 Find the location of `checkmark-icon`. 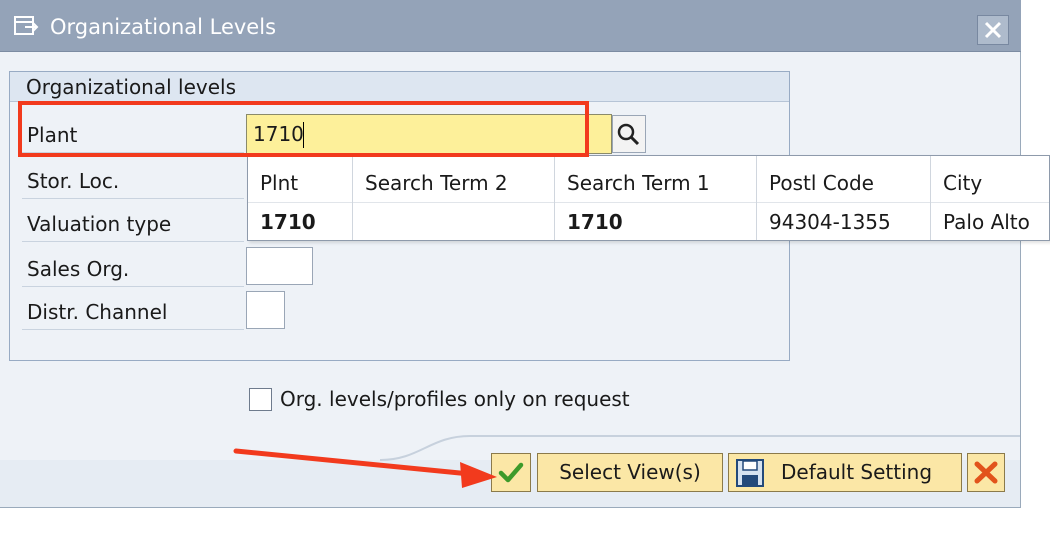

checkmark-icon is located at coordinates (511, 479).